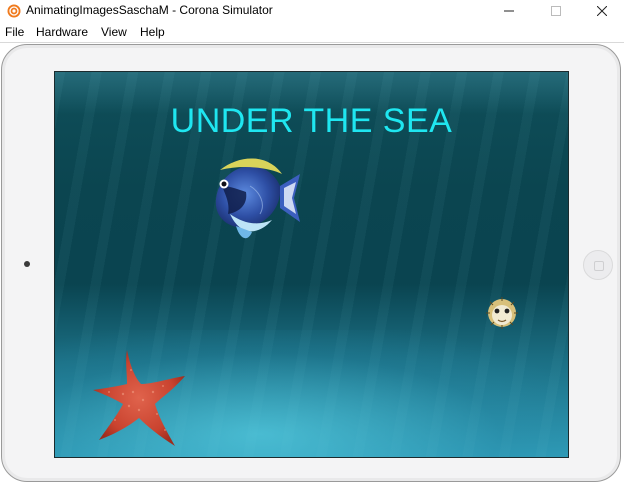 The height and width of the screenshot is (486, 624). Describe the element at coordinates (14, 32) in the screenshot. I see `menu-file: File` at that location.